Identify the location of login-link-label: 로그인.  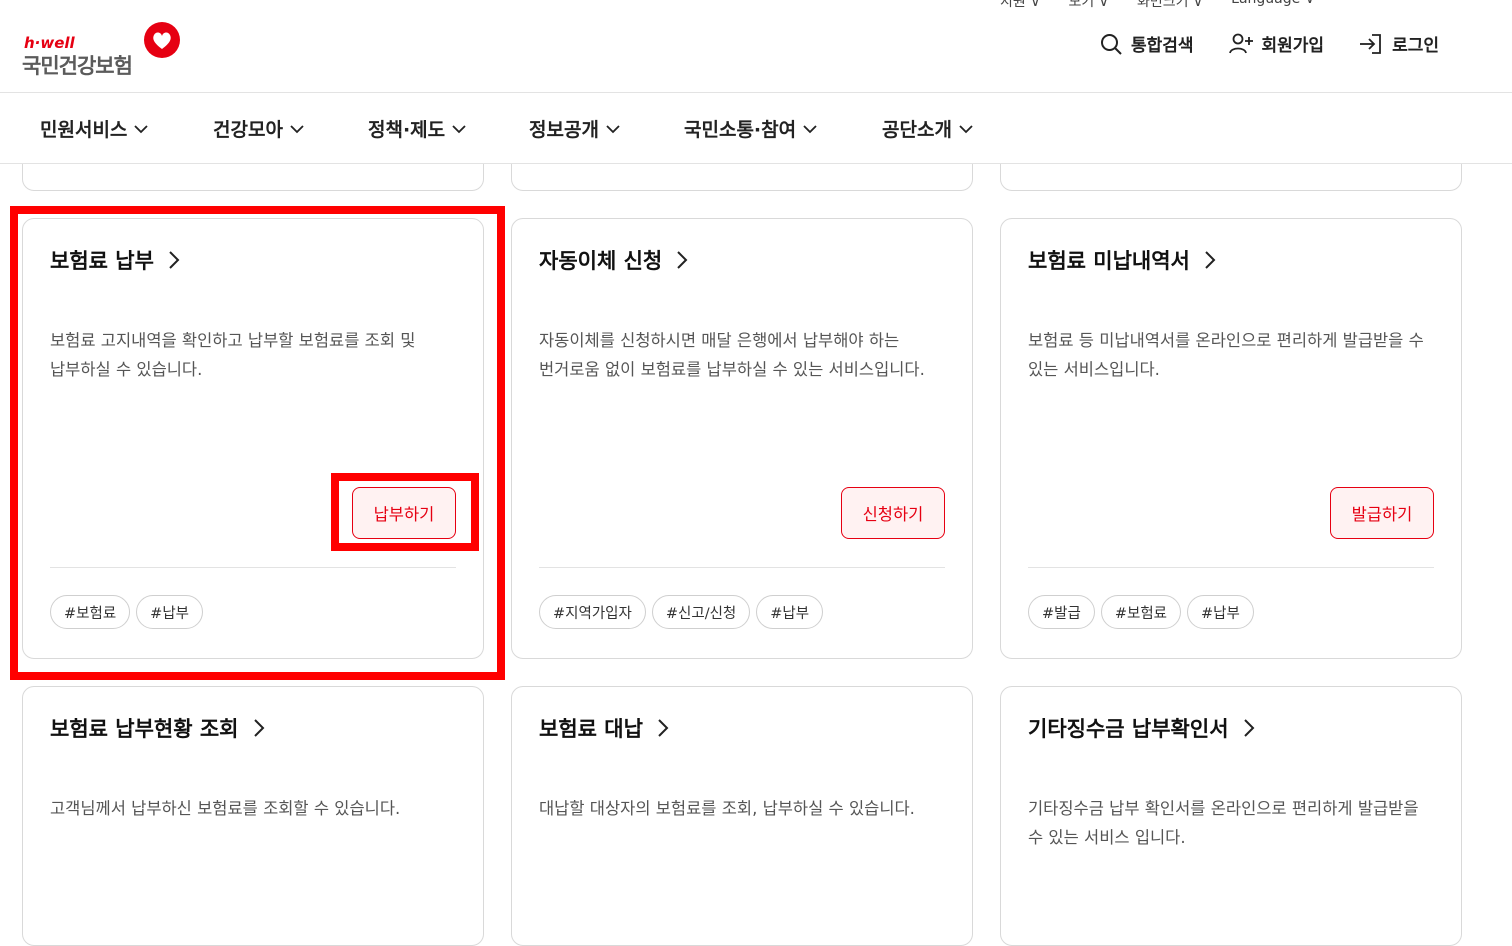
(1415, 46).